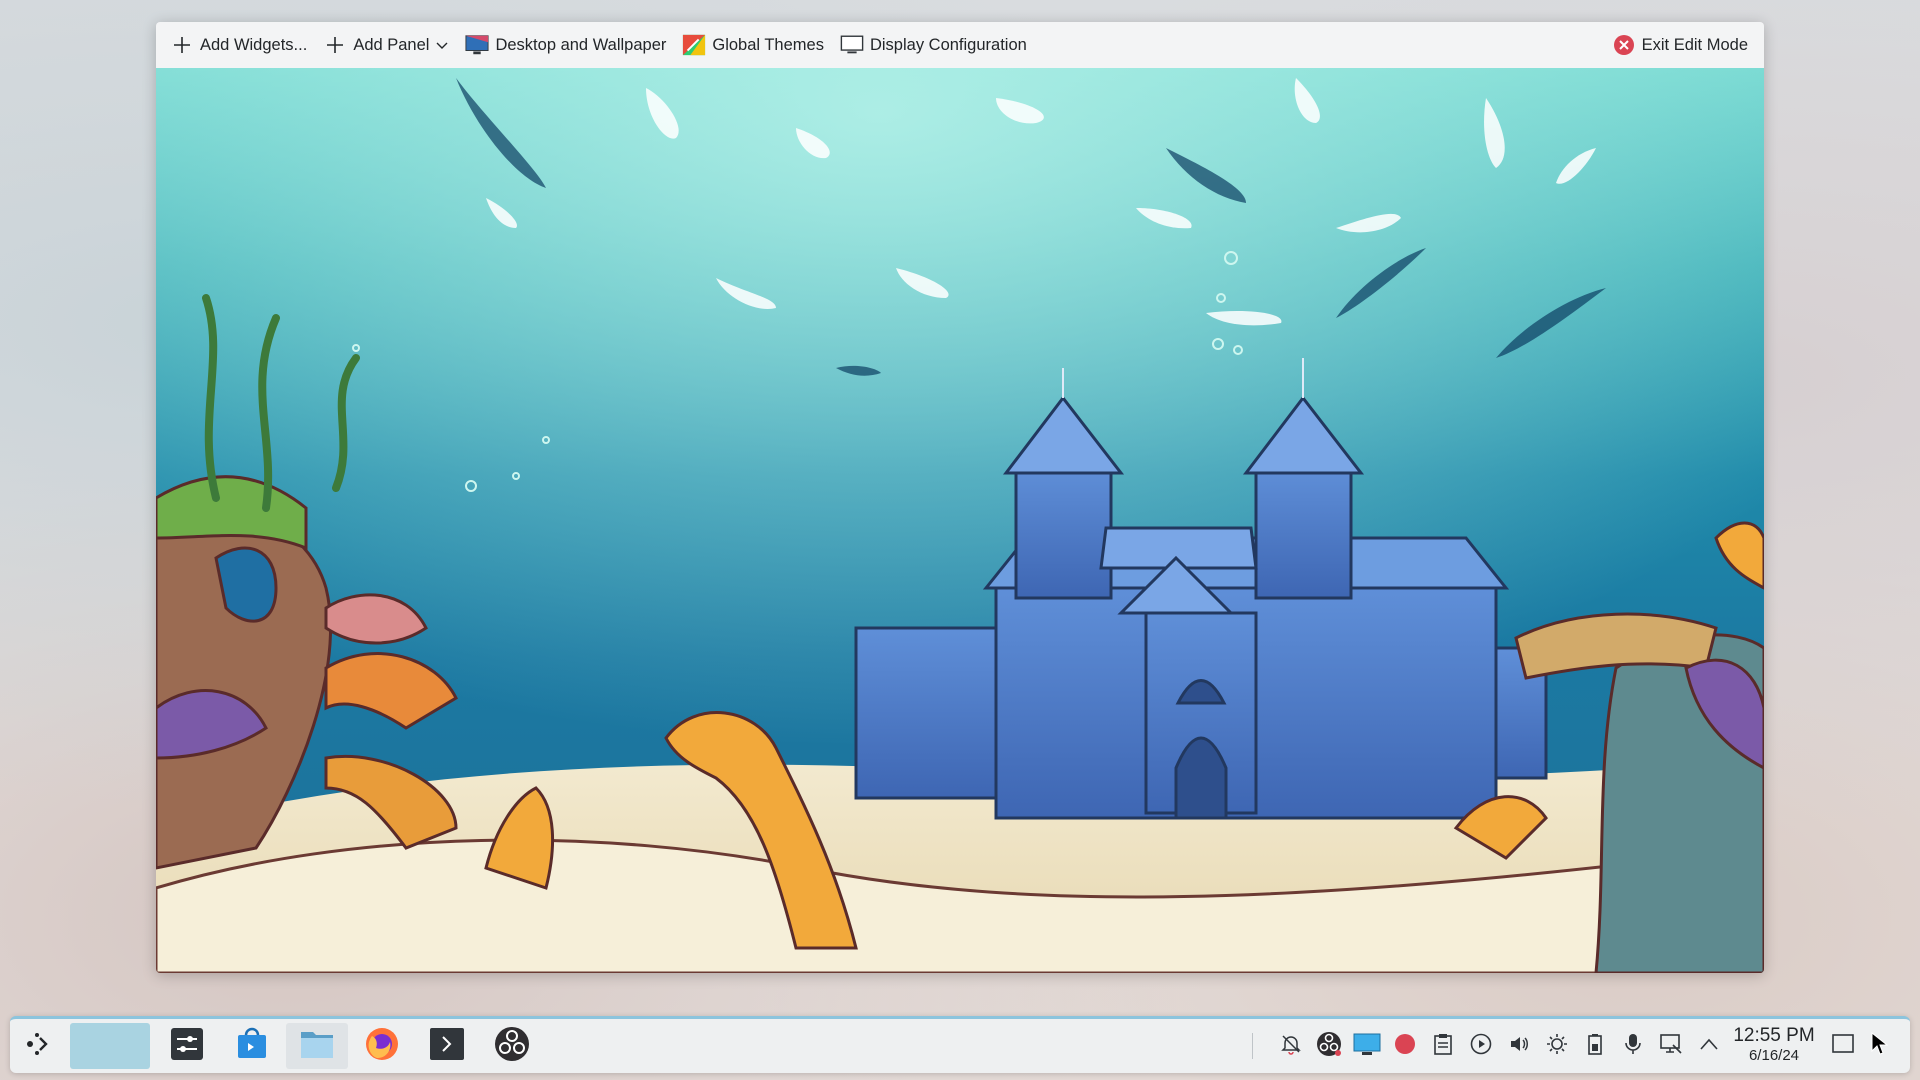  What do you see at coordinates (477, 45) in the screenshot?
I see `desktop-wallpaper-icon` at bounding box center [477, 45].